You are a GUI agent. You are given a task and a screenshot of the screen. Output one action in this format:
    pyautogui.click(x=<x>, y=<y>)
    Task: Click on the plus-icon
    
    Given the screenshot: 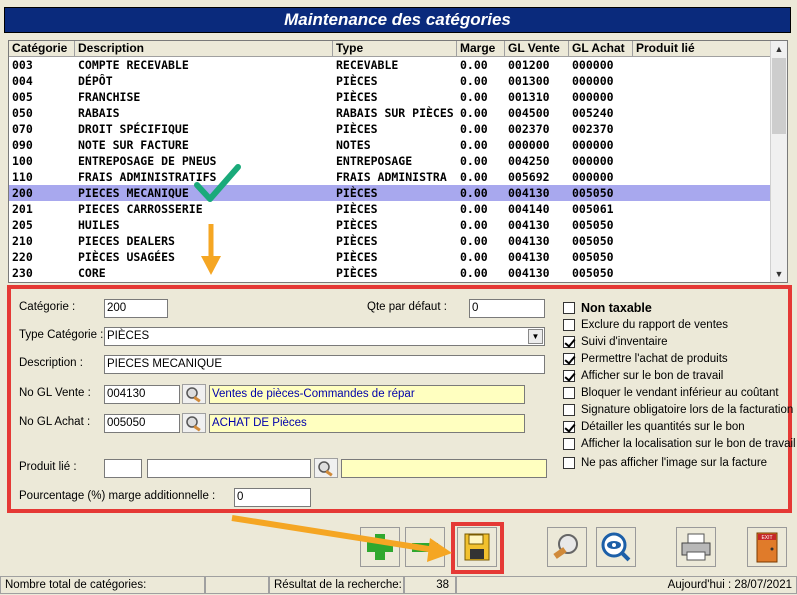 What is the action you would take?
    pyautogui.click(x=380, y=547)
    